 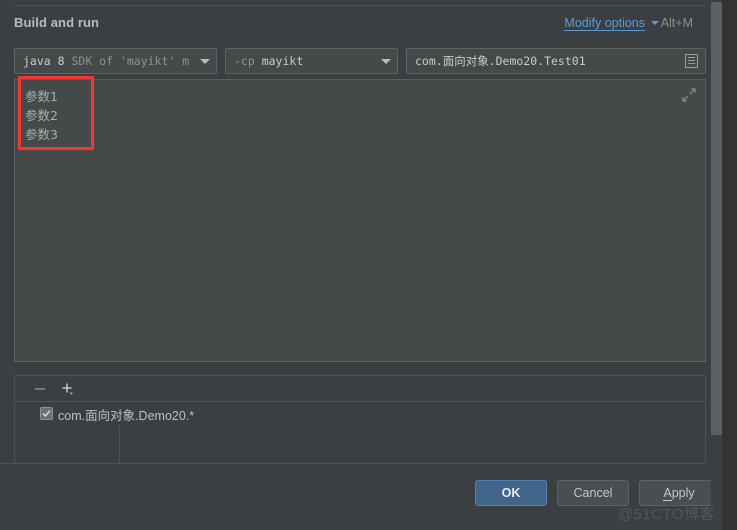 I want to click on modify-options-label: Modify options, so click(x=604, y=23).